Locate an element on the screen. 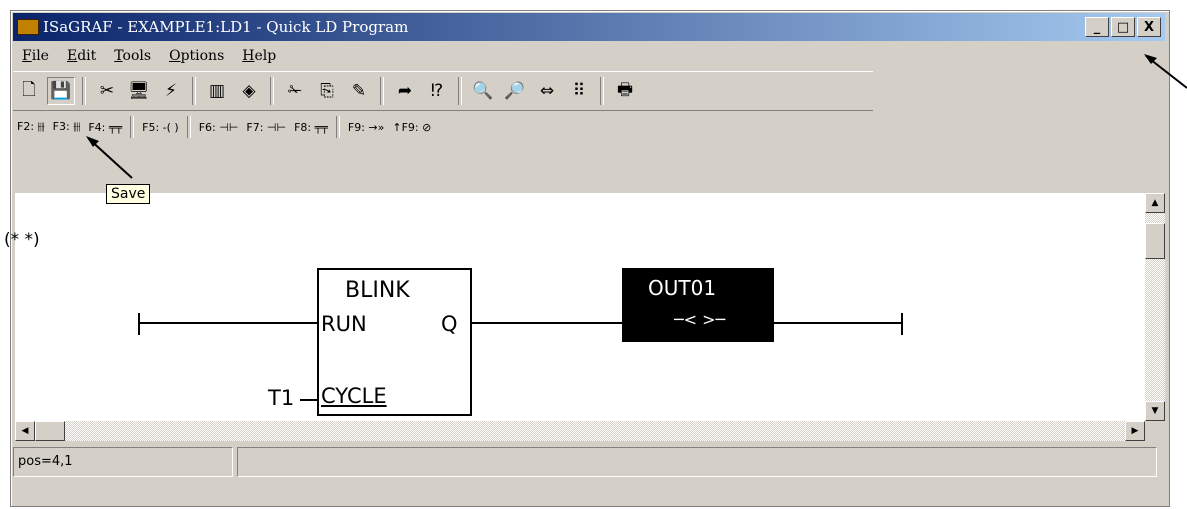  key-f9: F9: →» is located at coordinates (366, 127).